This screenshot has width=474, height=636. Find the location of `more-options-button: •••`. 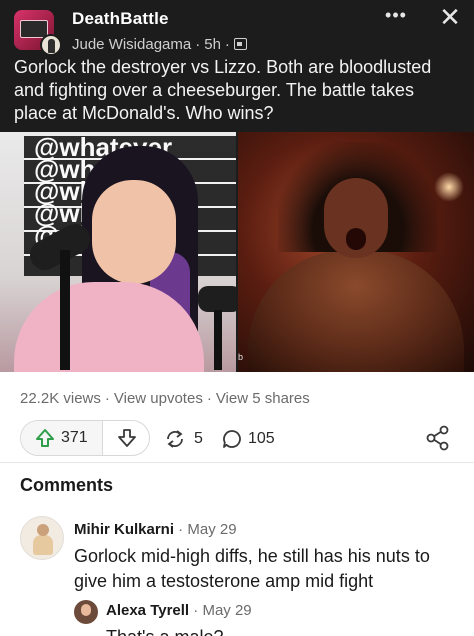

more-options-button: ••• is located at coordinates (396, 17).